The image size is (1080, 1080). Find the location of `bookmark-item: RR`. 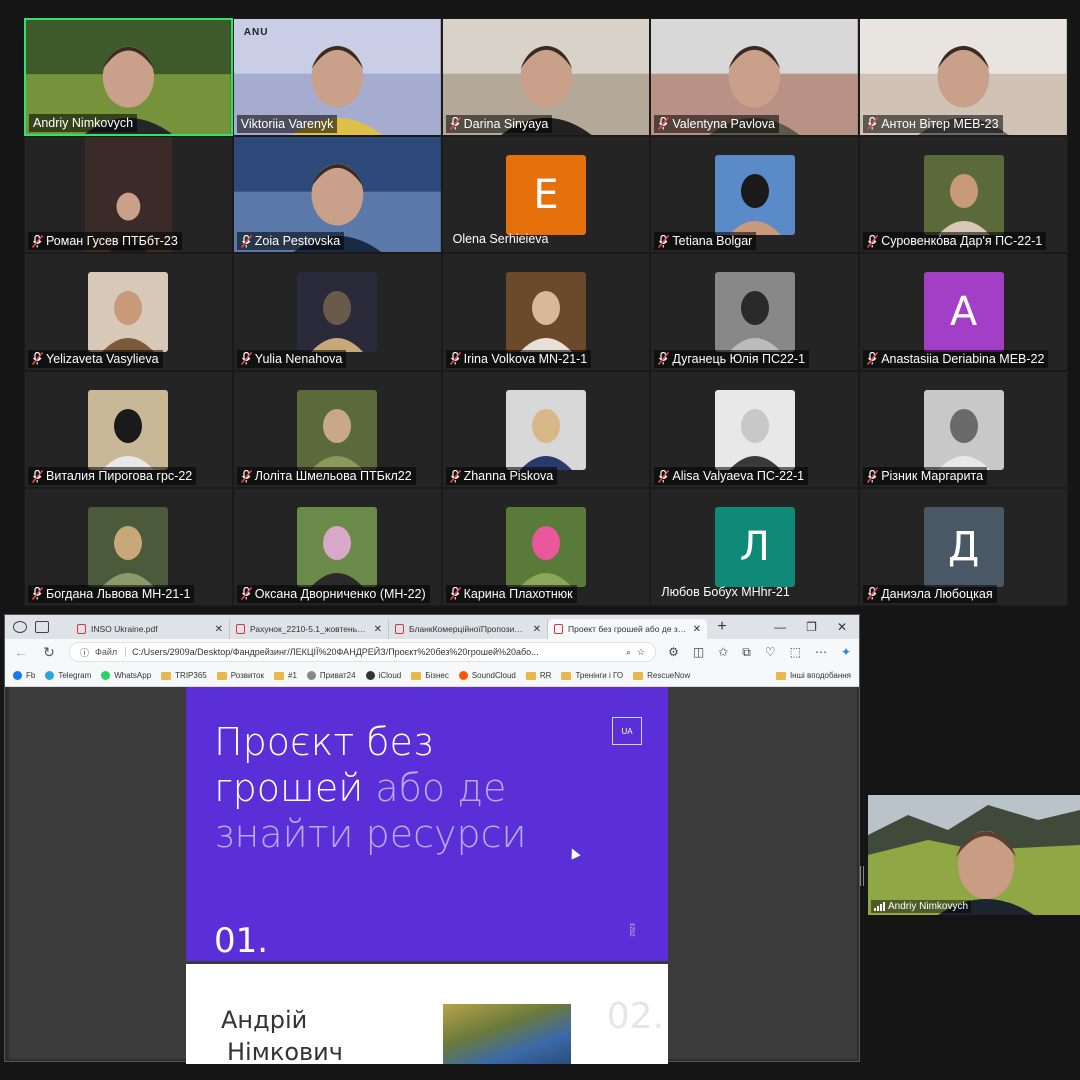

bookmark-item: RR is located at coordinates (538, 675).